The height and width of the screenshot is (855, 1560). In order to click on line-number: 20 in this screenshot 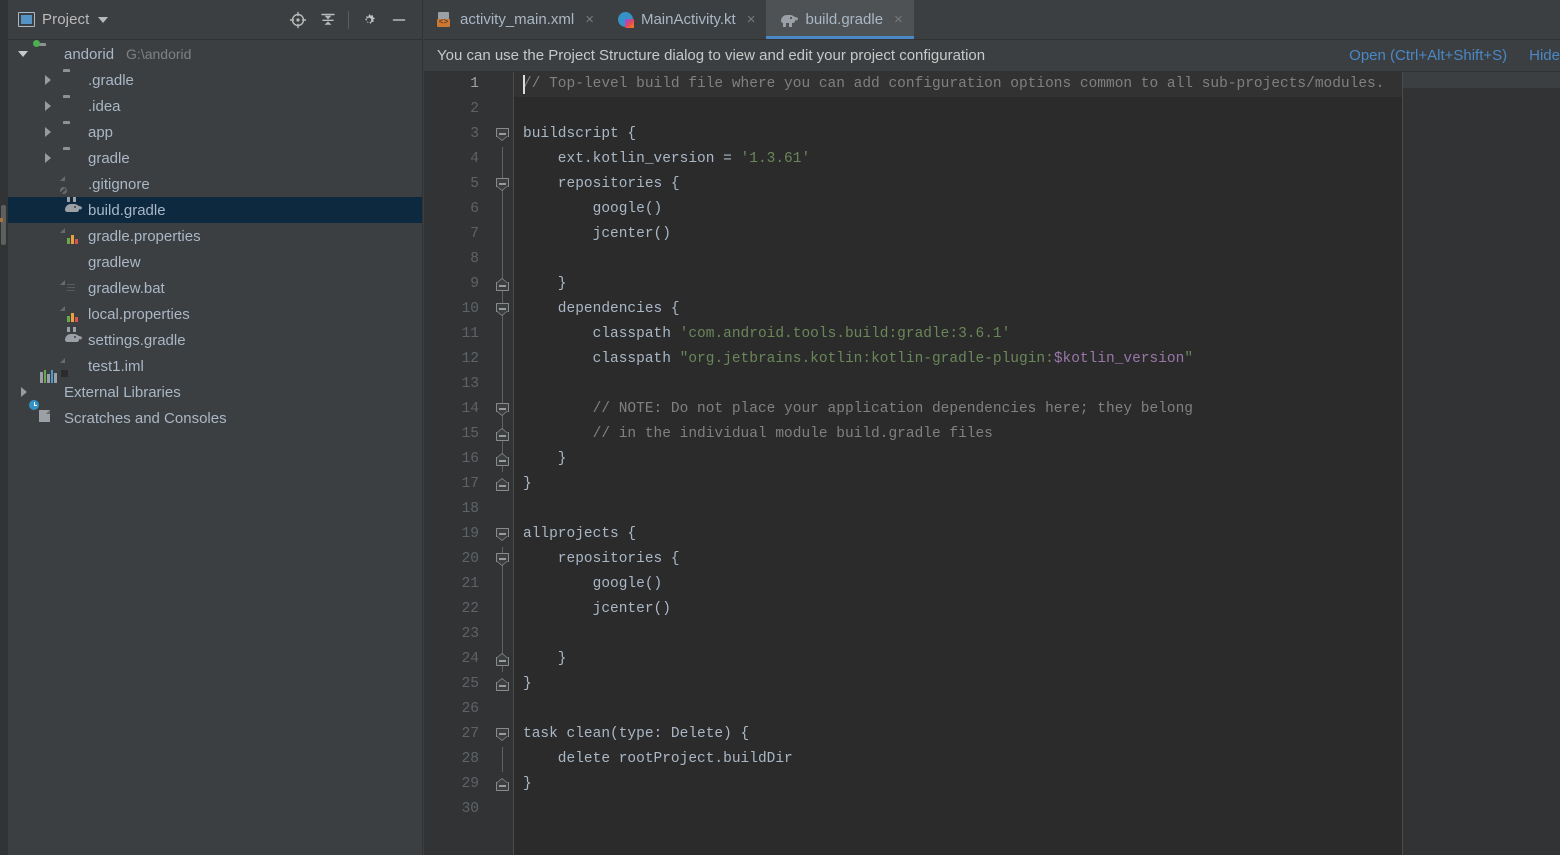, I will do `click(458, 559)`.